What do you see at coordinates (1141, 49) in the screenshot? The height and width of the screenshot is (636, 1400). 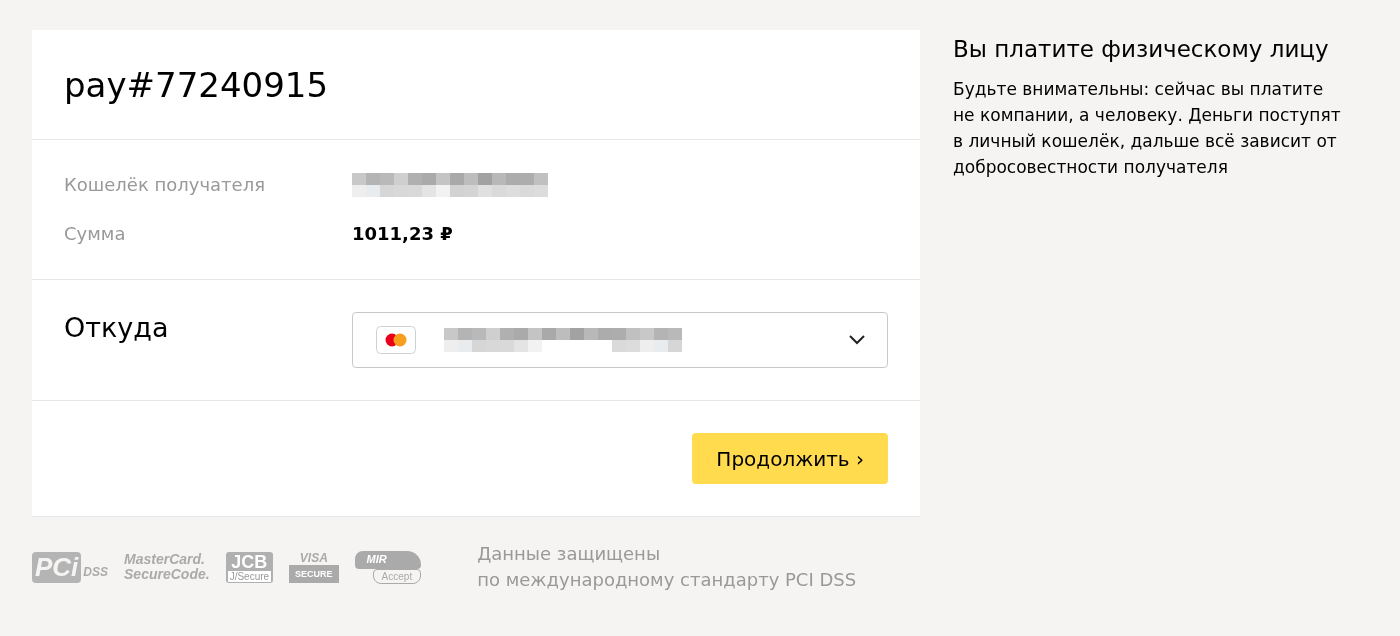 I see `aside-title: Вы платите физическому лицу` at bounding box center [1141, 49].